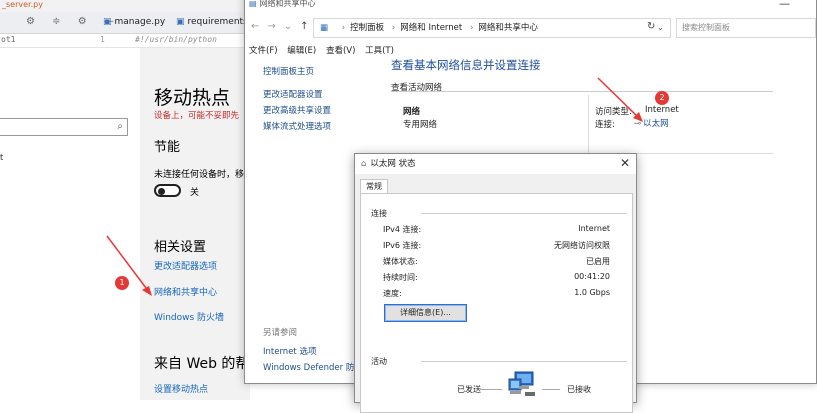 This screenshot has height=413, width=817. Describe the element at coordinates (185, 265) in the screenshot. I see `link-adapter-options: 更改适配器选项` at that location.